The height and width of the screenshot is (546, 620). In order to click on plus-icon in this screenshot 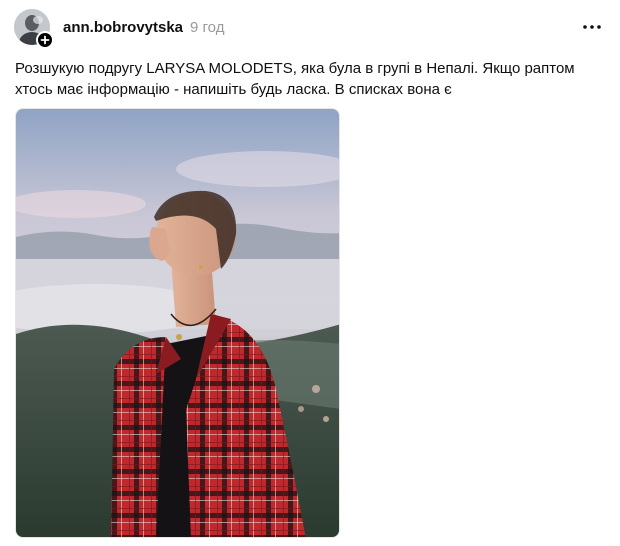, I will do `click(45, 40)`.